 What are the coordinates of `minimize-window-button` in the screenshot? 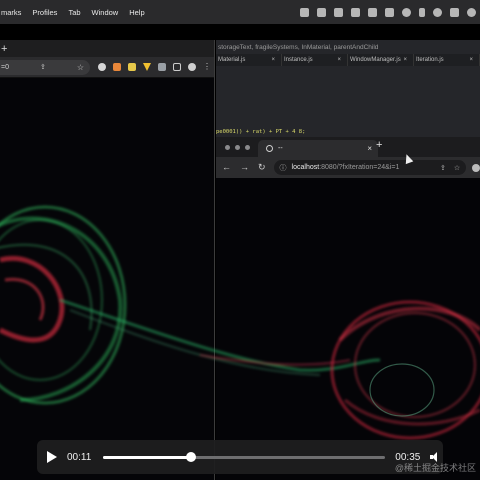 It's located at (237, 147).